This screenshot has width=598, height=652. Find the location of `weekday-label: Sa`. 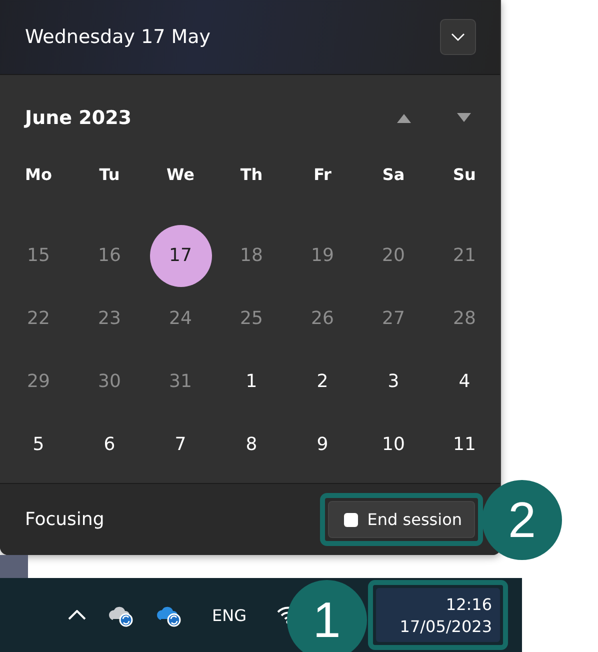

weekday-label: Sa is located at coordinates (393, 175).